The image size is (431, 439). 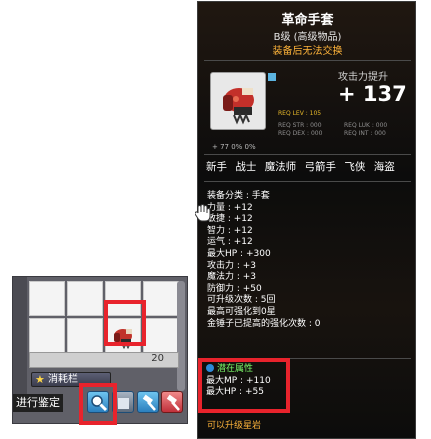 What do you see at coordinates (40, 379) in the screenshot?
I see `star-icon: ★` at bounding box center [40, 379].